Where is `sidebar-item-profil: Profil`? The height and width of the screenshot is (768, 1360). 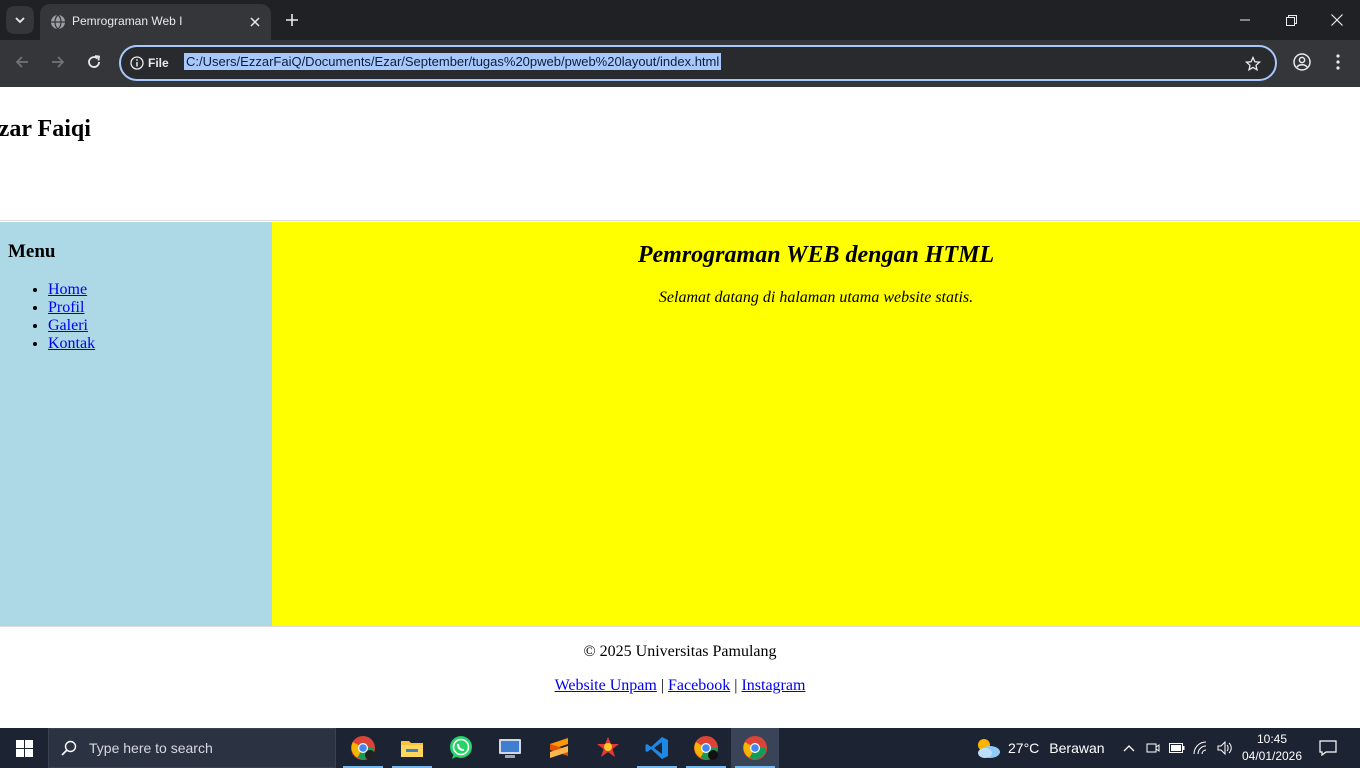
sidebar-item-profil: Profil is located at coordinates (71, 308).